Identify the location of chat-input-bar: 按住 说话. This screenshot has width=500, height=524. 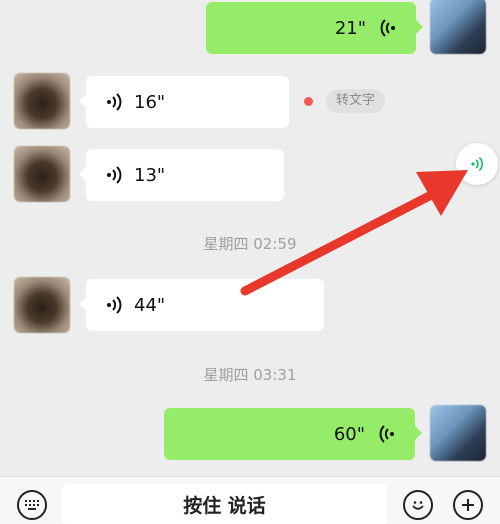
(250, 500).